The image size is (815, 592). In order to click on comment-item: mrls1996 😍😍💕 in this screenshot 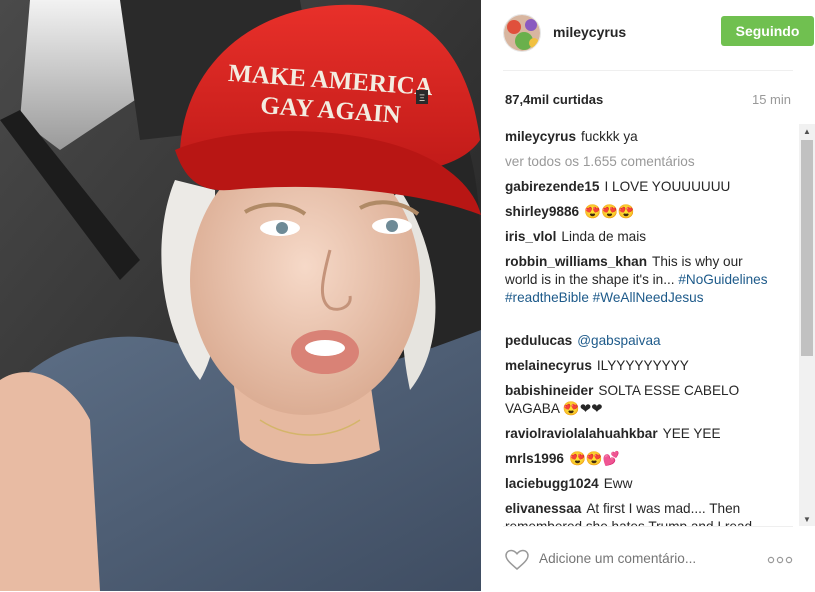, I will do `click(640, 459)`.